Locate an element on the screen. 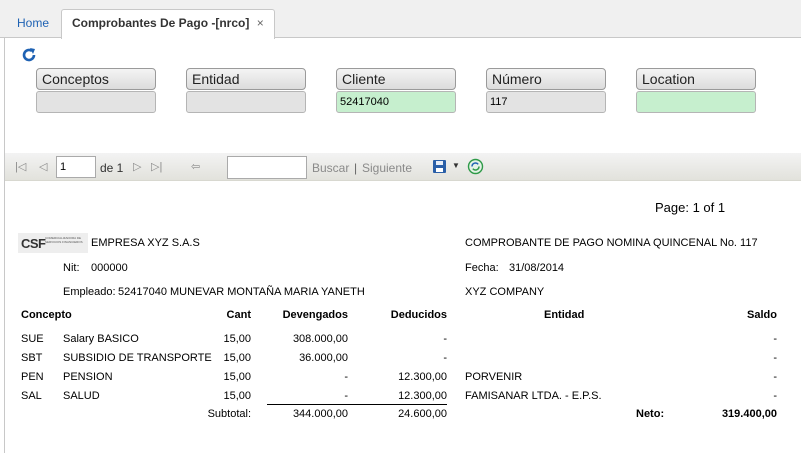 This screenshot has height=453, width=801. filter-cliente: Cliente 52417040 is located at coordinates (396, 90).